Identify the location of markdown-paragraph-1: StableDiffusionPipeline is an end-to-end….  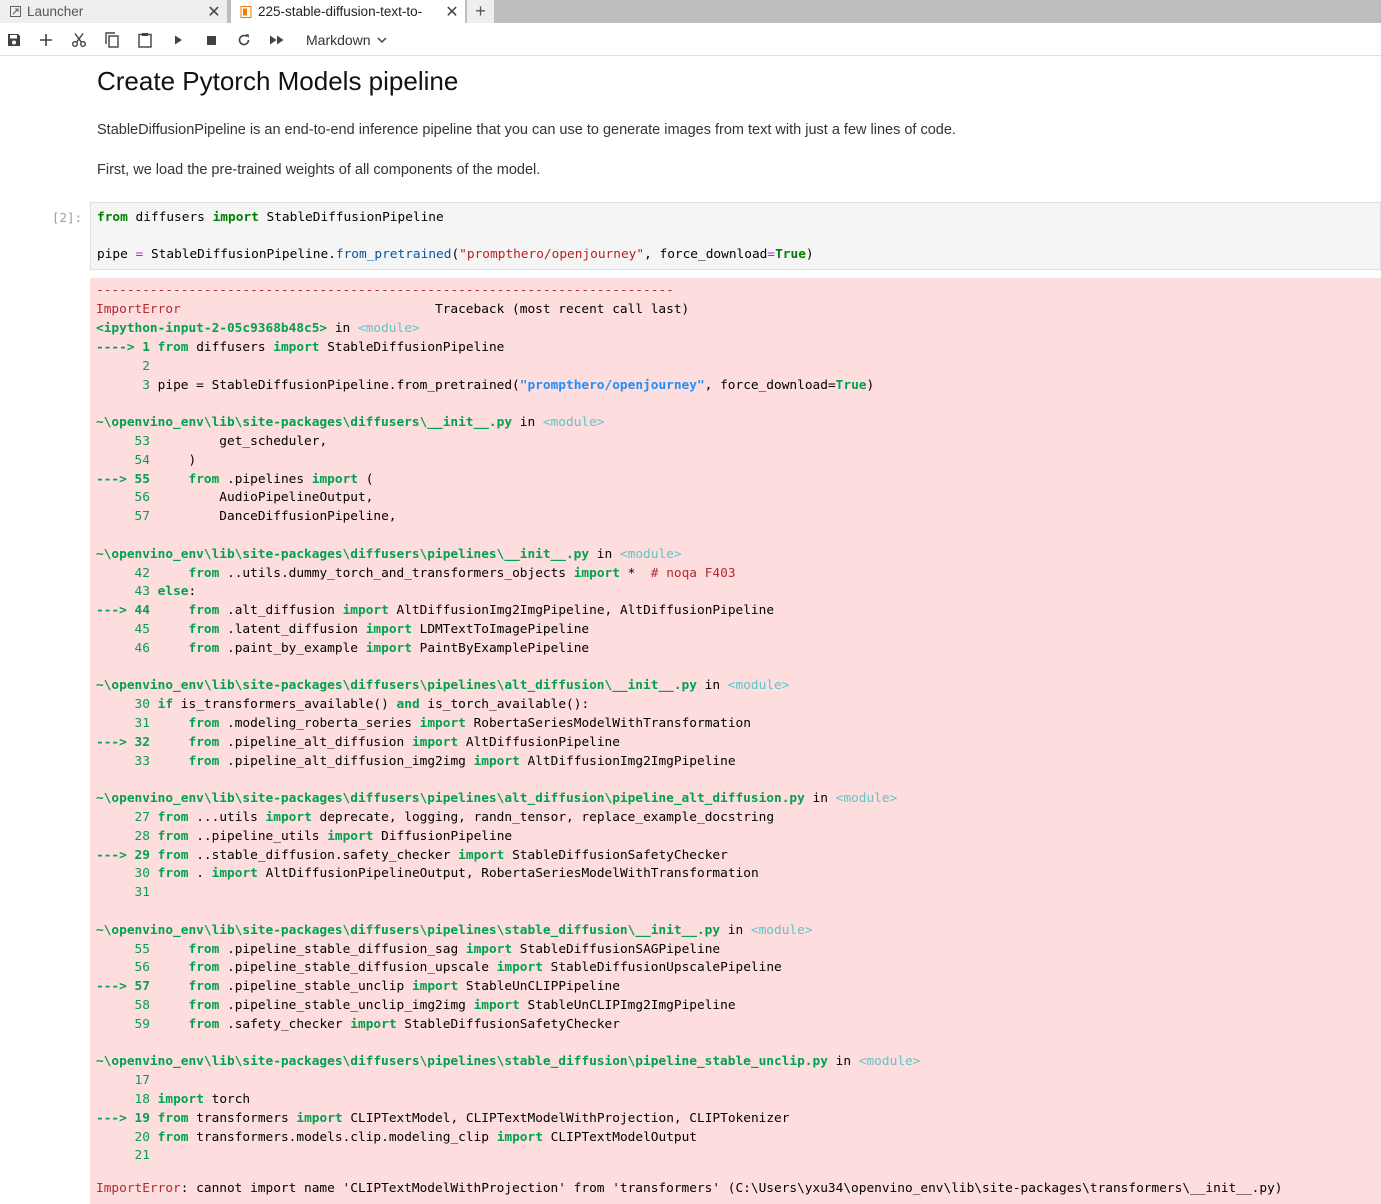
(526, 130).